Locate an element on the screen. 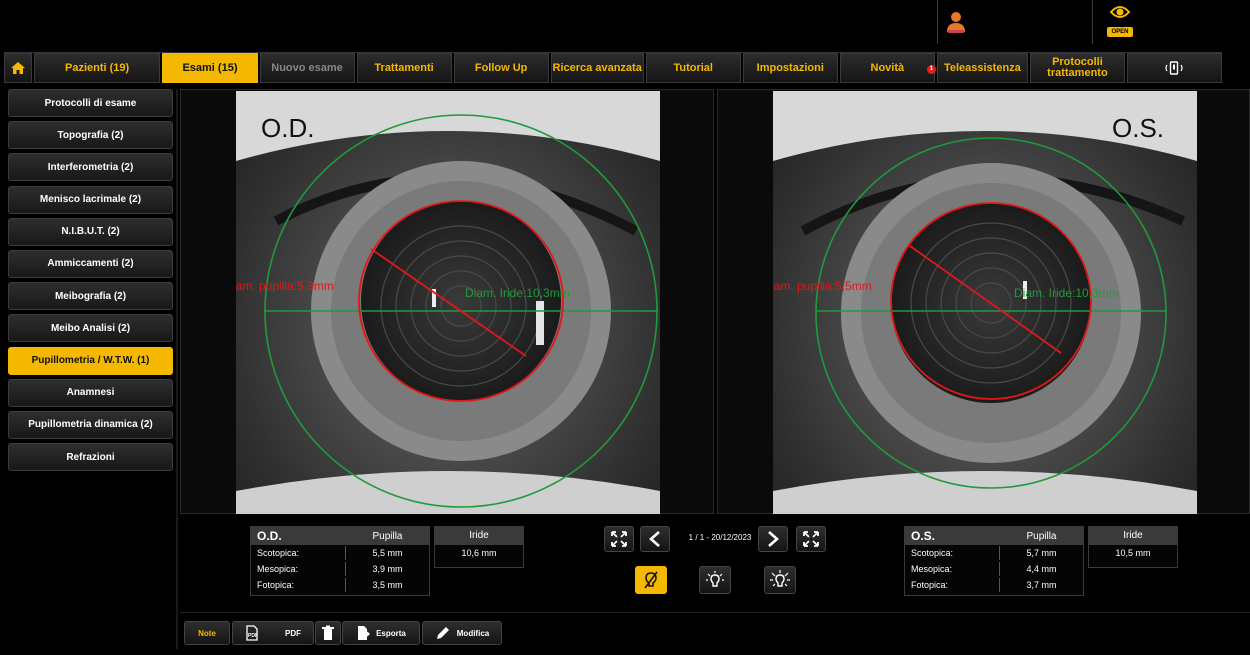  os-photopic-label: Fotopica: is located at coordinates (952, 585).